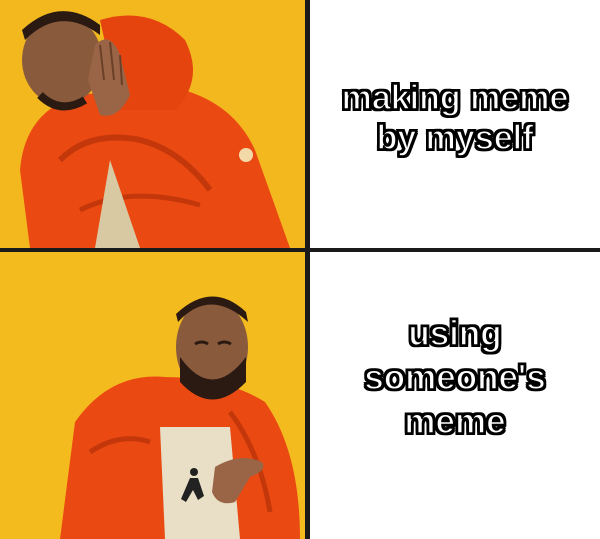 The height and width of the screenshot is (539, 600). What do you see at coordinates (455, 98) in the screenshot?
I see `top-caption-line-1: making meme` at bounding box center [455, 98].